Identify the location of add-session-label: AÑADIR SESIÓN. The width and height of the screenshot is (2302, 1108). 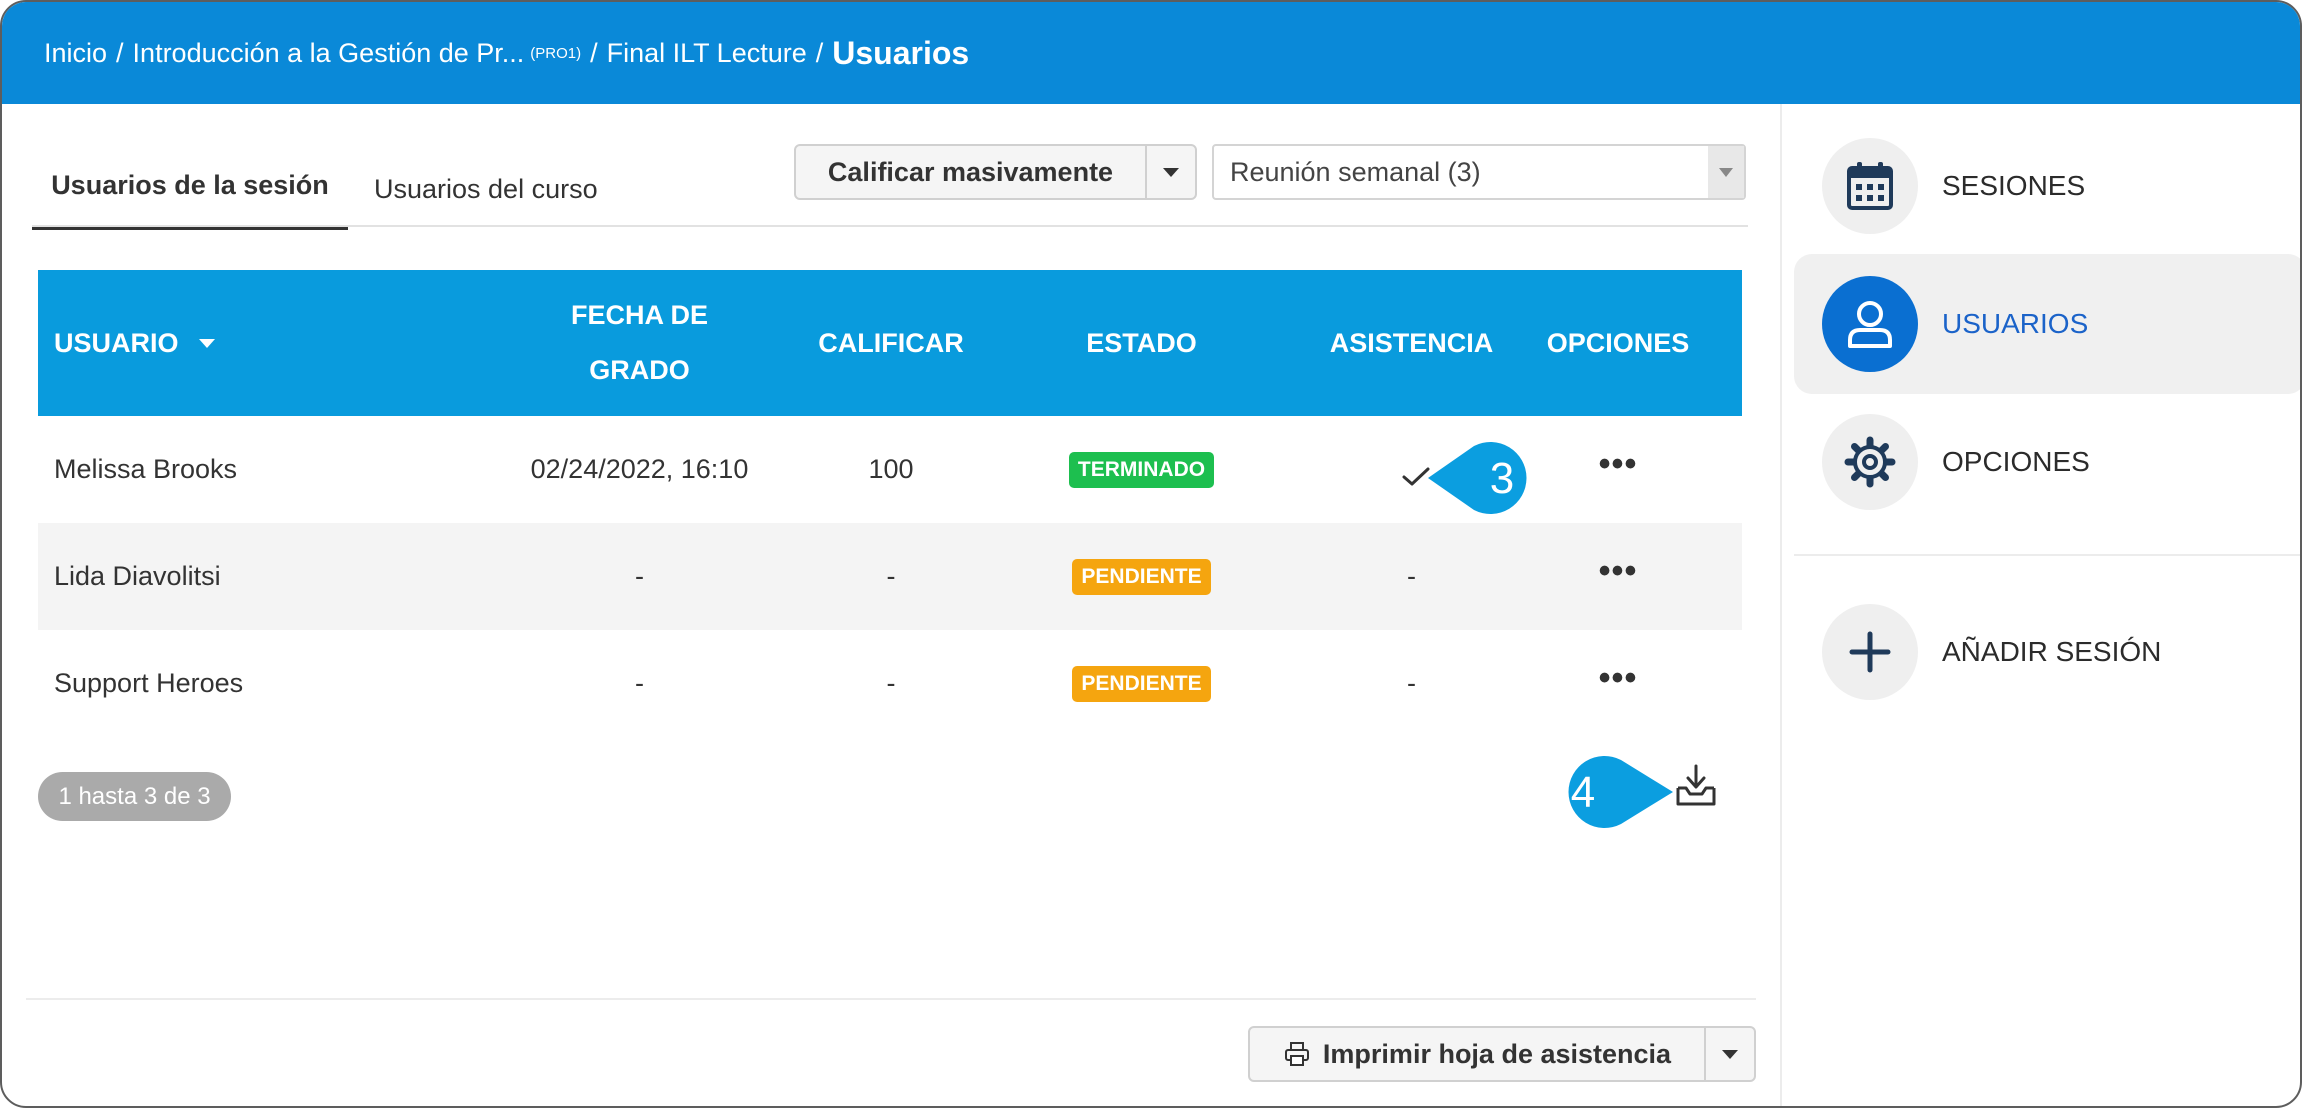
(2052, 651).